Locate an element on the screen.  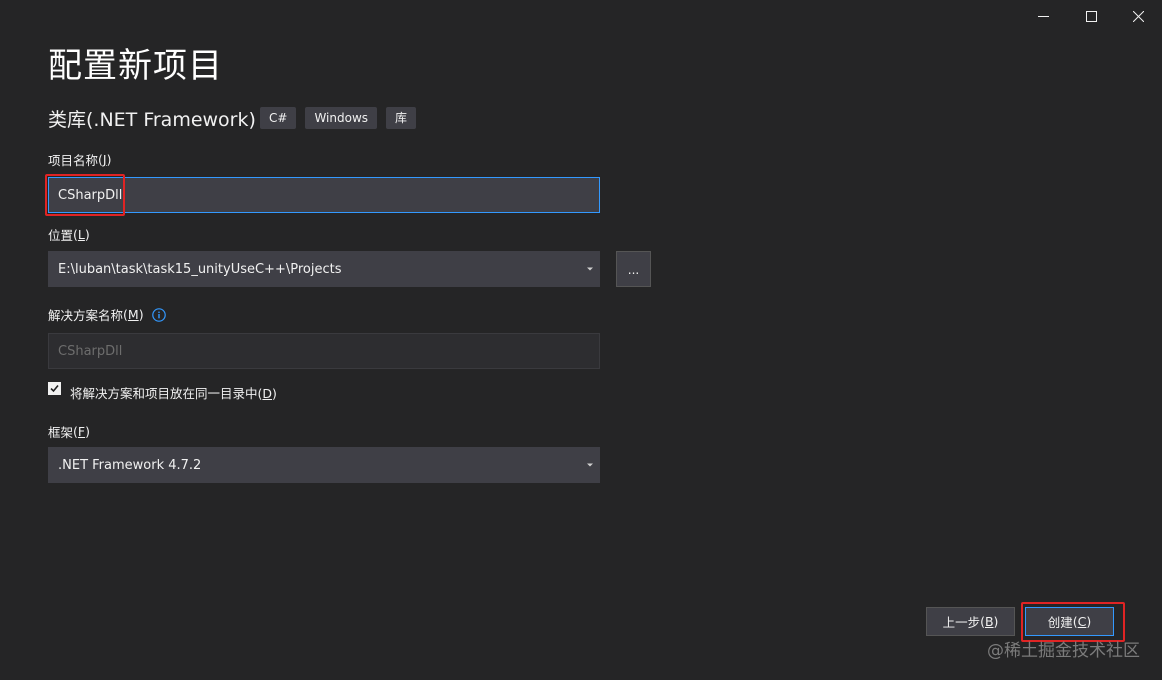
close-icon is located at coordinates (1138, 16).